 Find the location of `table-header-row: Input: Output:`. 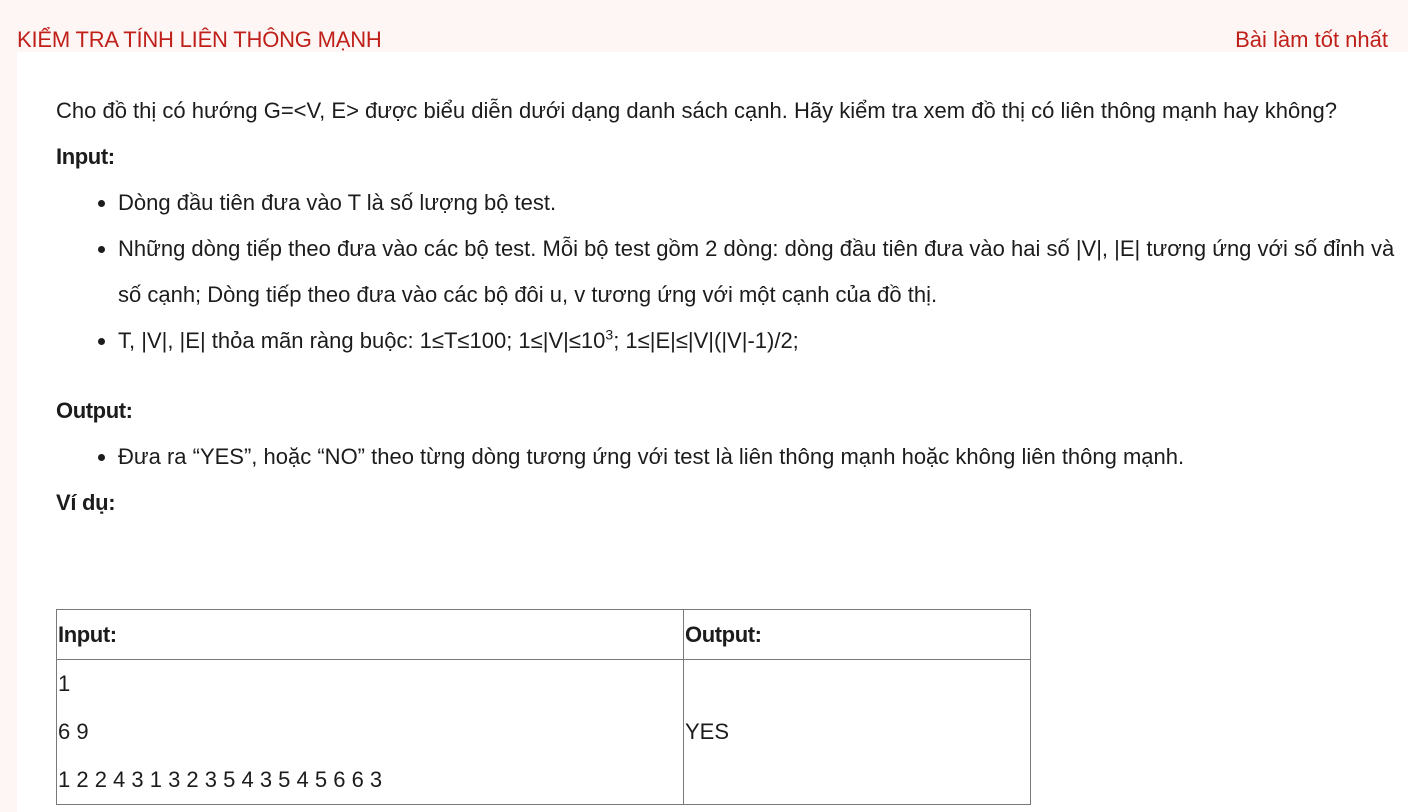

table-header-row: Input: Output: is located at coordinates (543, 634).